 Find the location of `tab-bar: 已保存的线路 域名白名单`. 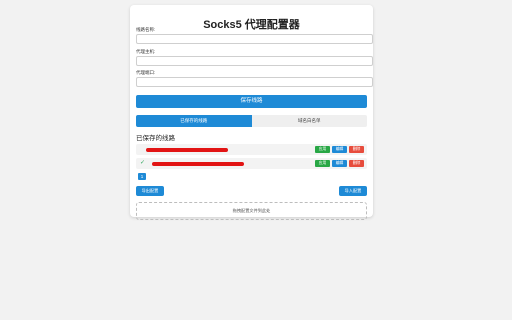

tab-bar: 已保存的线路 域名白名单 is located at coordinates (251, 121).